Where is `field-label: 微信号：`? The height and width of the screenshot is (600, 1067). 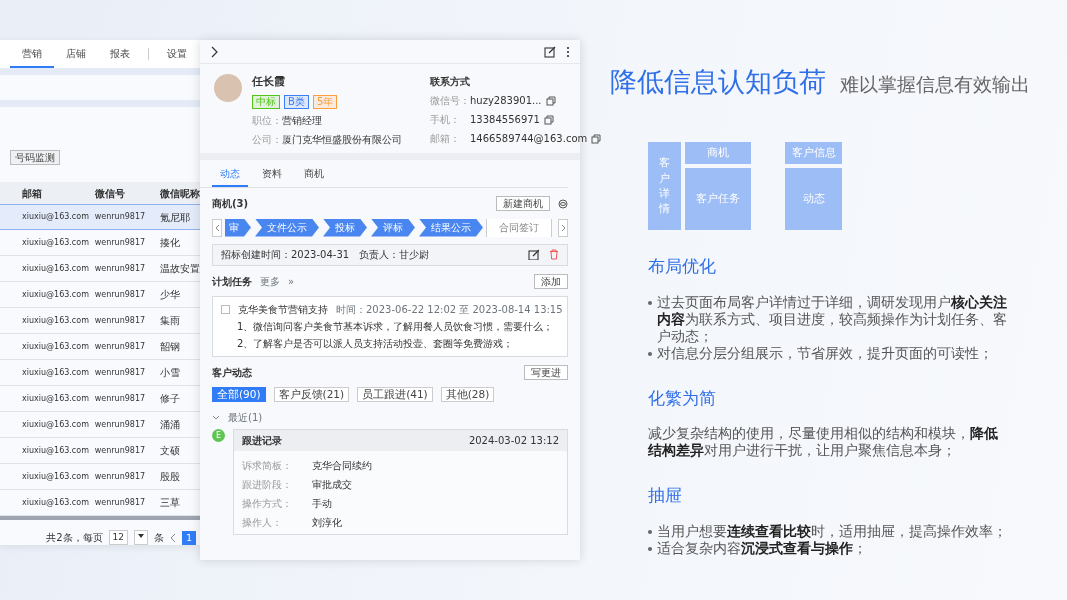 field-label: 微信号： is located at coordinates (448, 101).